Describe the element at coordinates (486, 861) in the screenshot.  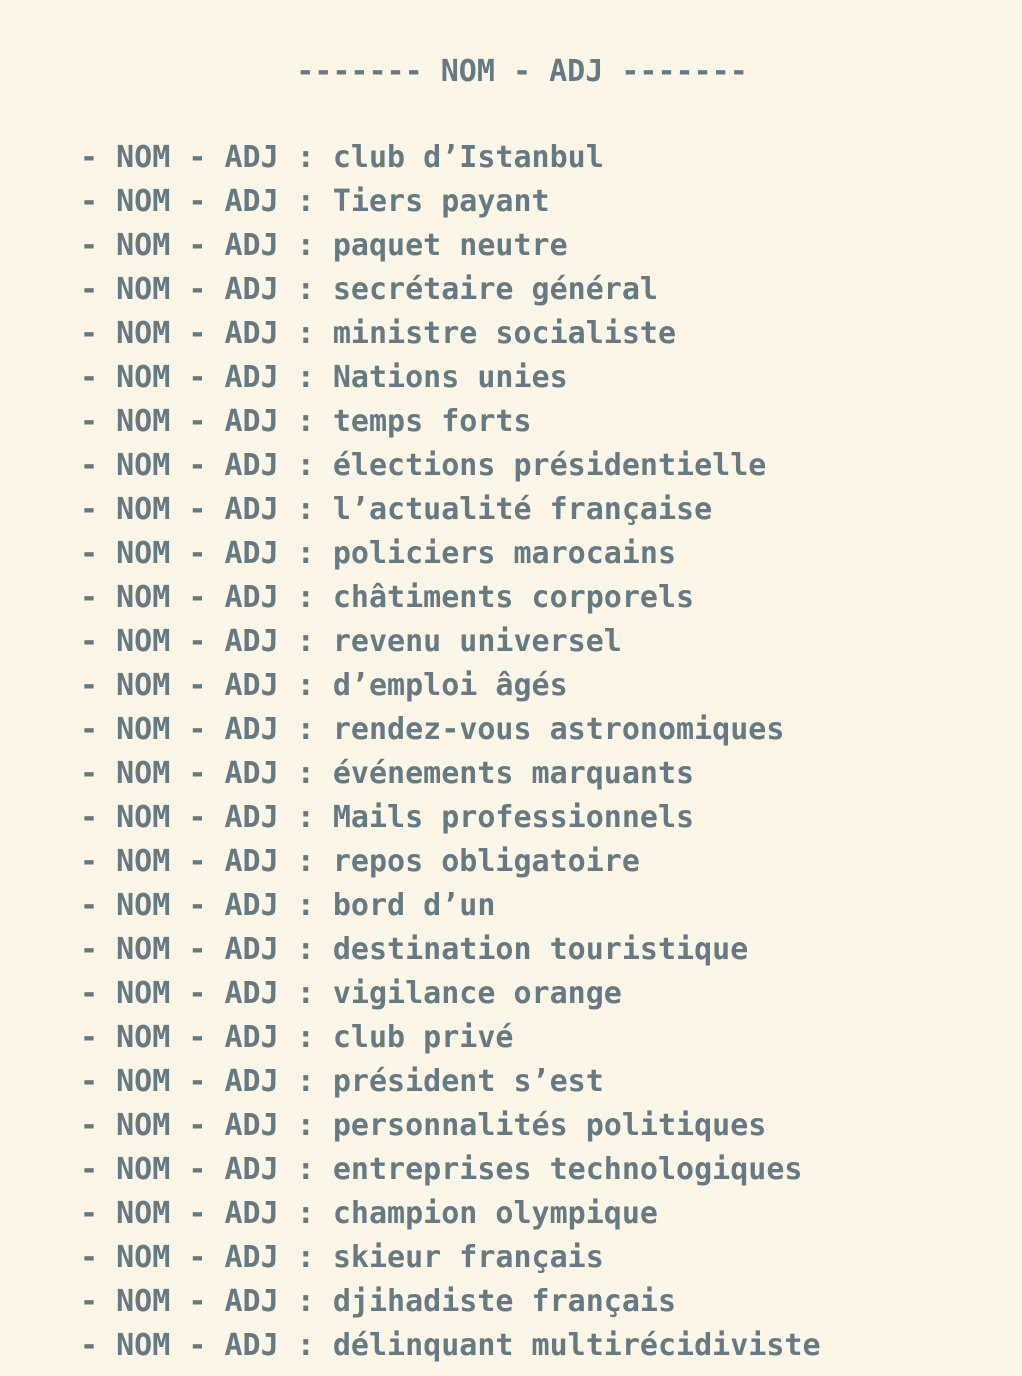
I see `entry-text: repos obligatoire` at that location.